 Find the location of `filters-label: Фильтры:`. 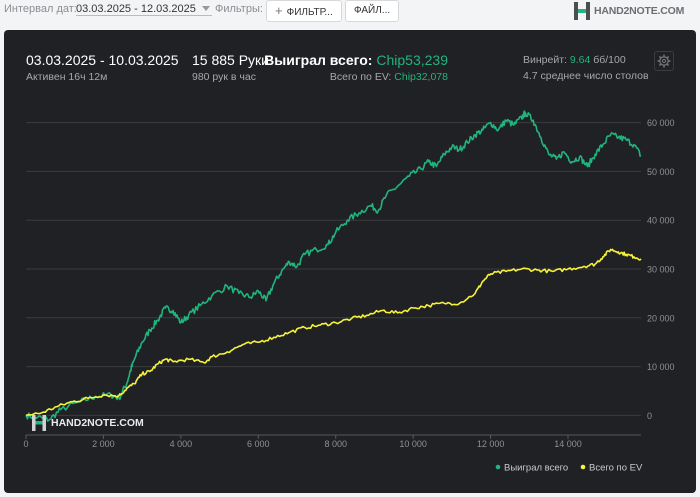

filters-label: Фильтры: is located at coordinates (239, 9).